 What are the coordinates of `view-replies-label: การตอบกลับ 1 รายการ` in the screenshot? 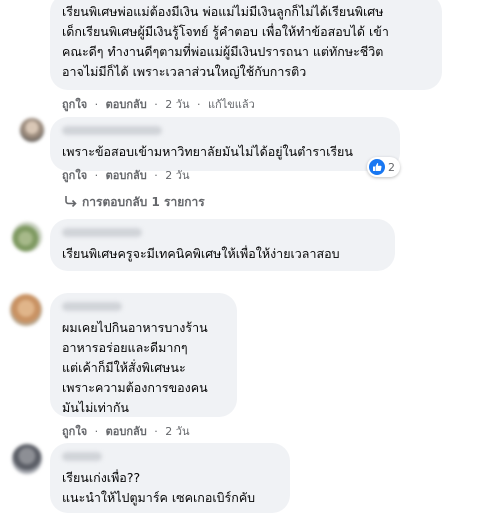 It's located at (143, 202).